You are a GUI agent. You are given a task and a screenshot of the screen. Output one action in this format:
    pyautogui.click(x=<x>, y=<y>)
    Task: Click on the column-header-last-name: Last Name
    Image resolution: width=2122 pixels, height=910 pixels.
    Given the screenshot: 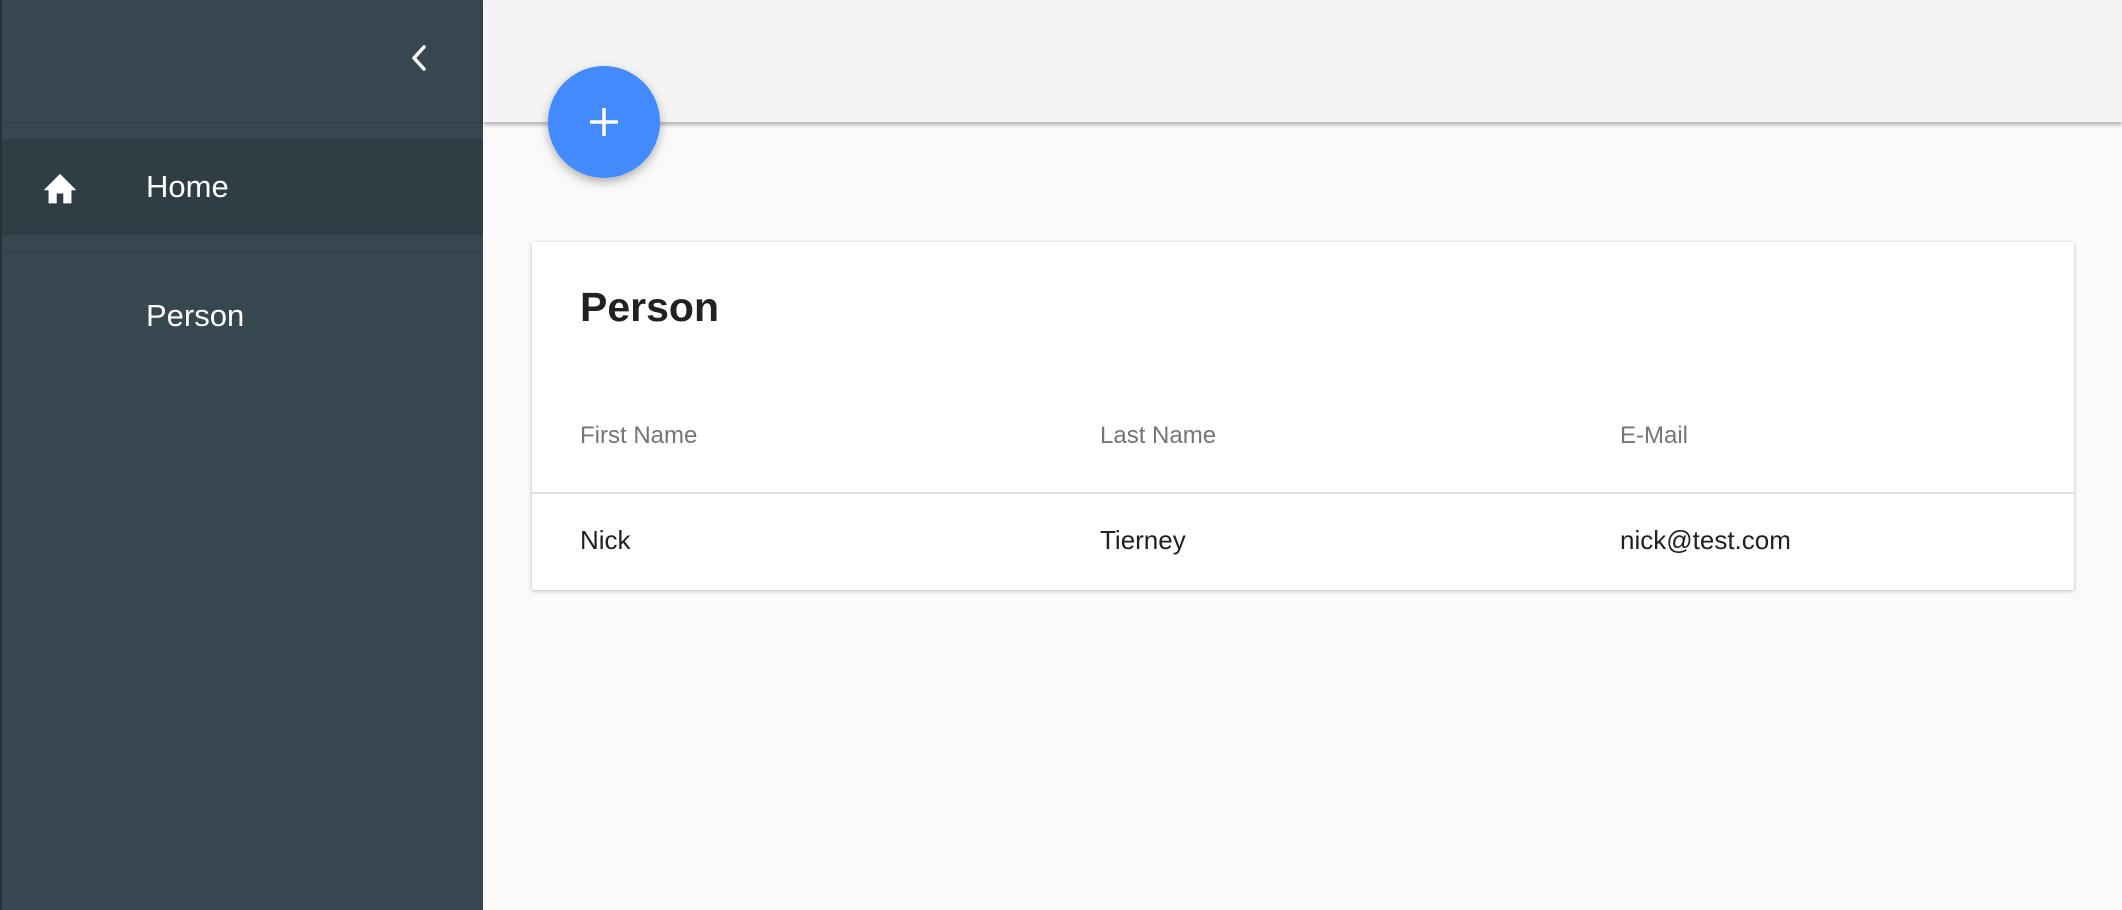 What is the action you would take?
    pyautogui.click(x=1158, y=435)
    